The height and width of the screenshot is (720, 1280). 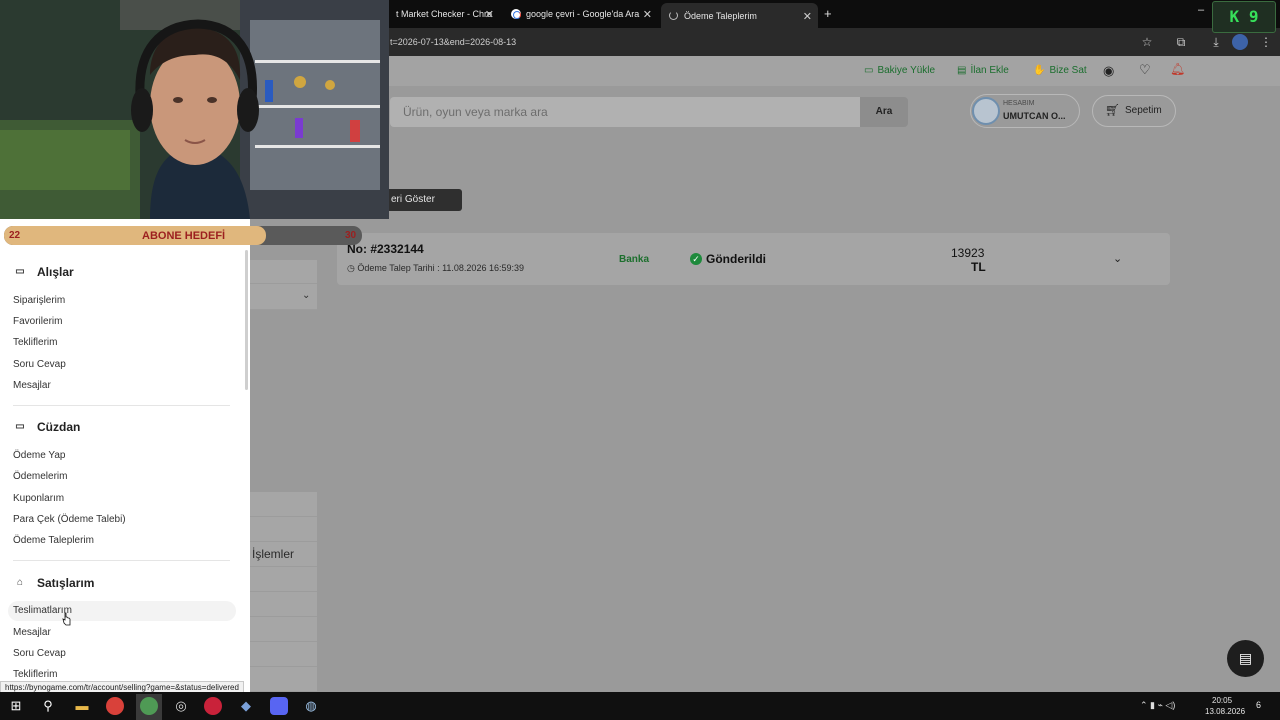 What do you see at coordinates (1244, 17) in the screenshot?
I see `k-counter-badge: K 9` at bounding box center [1244, 17].